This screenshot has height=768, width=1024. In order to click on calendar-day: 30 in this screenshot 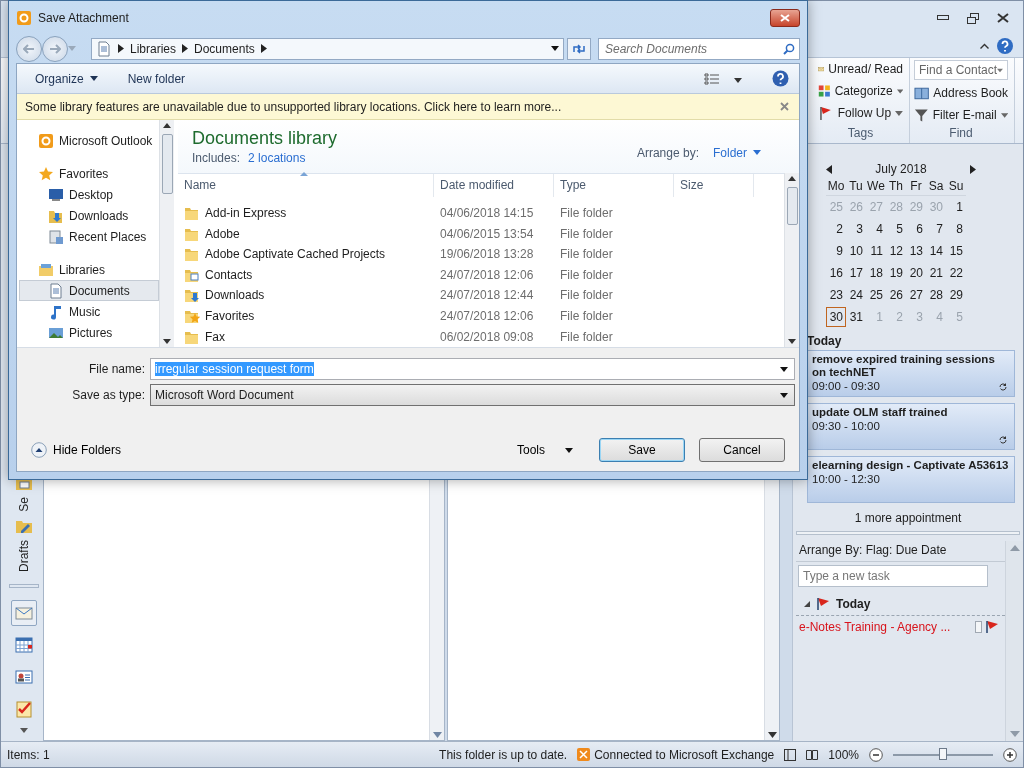, I will do `click(836, 317)`.